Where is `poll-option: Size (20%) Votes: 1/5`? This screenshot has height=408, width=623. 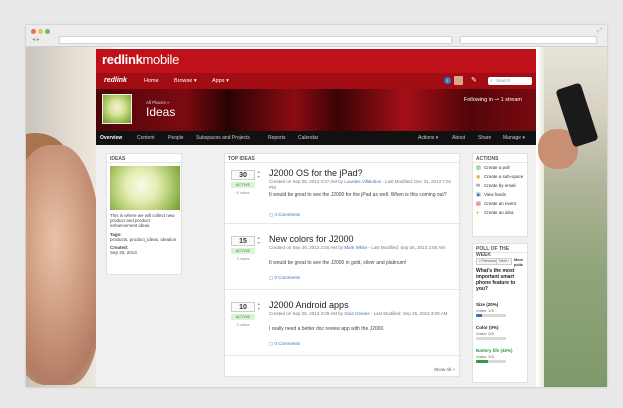 poll-option: Size (20%) Votes: 1/5 is located at coordinates (501, 309).